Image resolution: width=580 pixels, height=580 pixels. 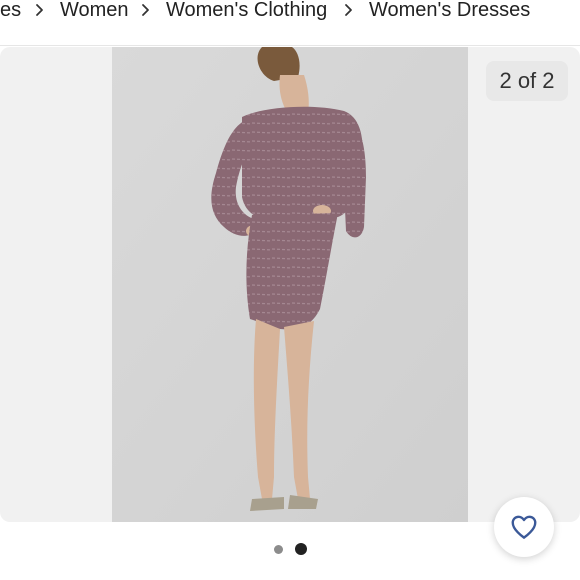 What do you see at coordinates (278, 549) in the screenshot?
I see `pagination-dot` at bounding box center [278, 549].